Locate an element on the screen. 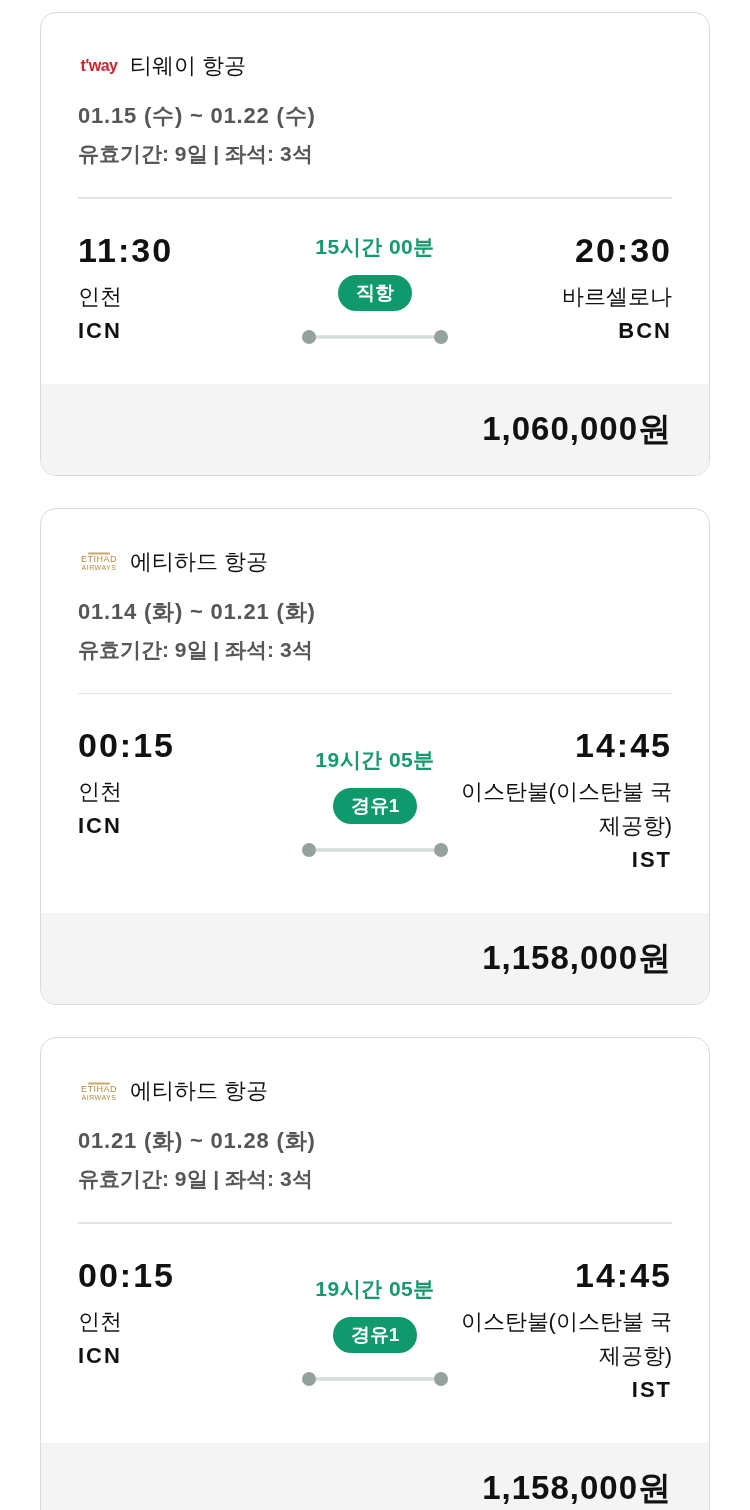 The image size is (750, 1510). price: 1,060,000원 is located at coordinates (577, 428).